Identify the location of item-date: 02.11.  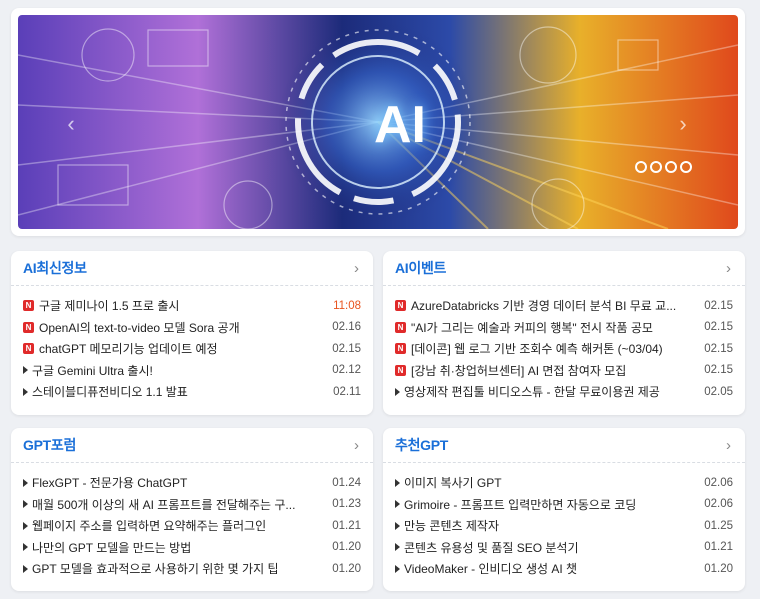
(347, 391).